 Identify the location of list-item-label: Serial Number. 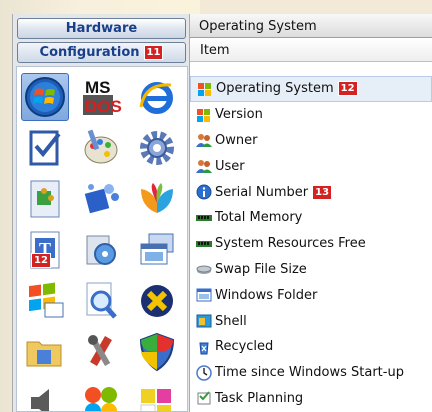
(262, 192).